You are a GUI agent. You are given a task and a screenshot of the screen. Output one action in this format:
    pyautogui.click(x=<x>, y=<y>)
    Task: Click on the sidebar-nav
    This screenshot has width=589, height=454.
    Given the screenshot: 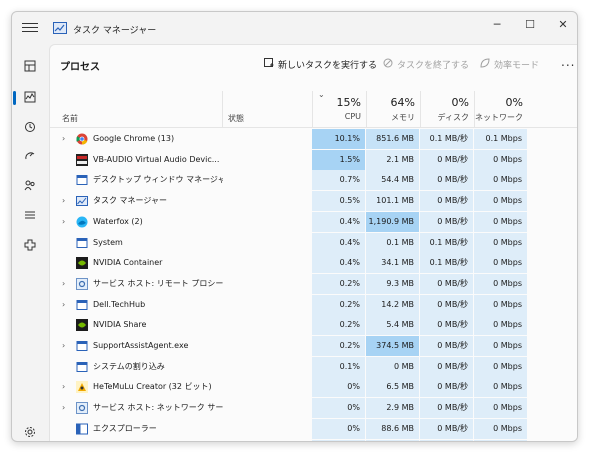 What is the action you would take?
    pyautogui.click(x=30, y=242)
    